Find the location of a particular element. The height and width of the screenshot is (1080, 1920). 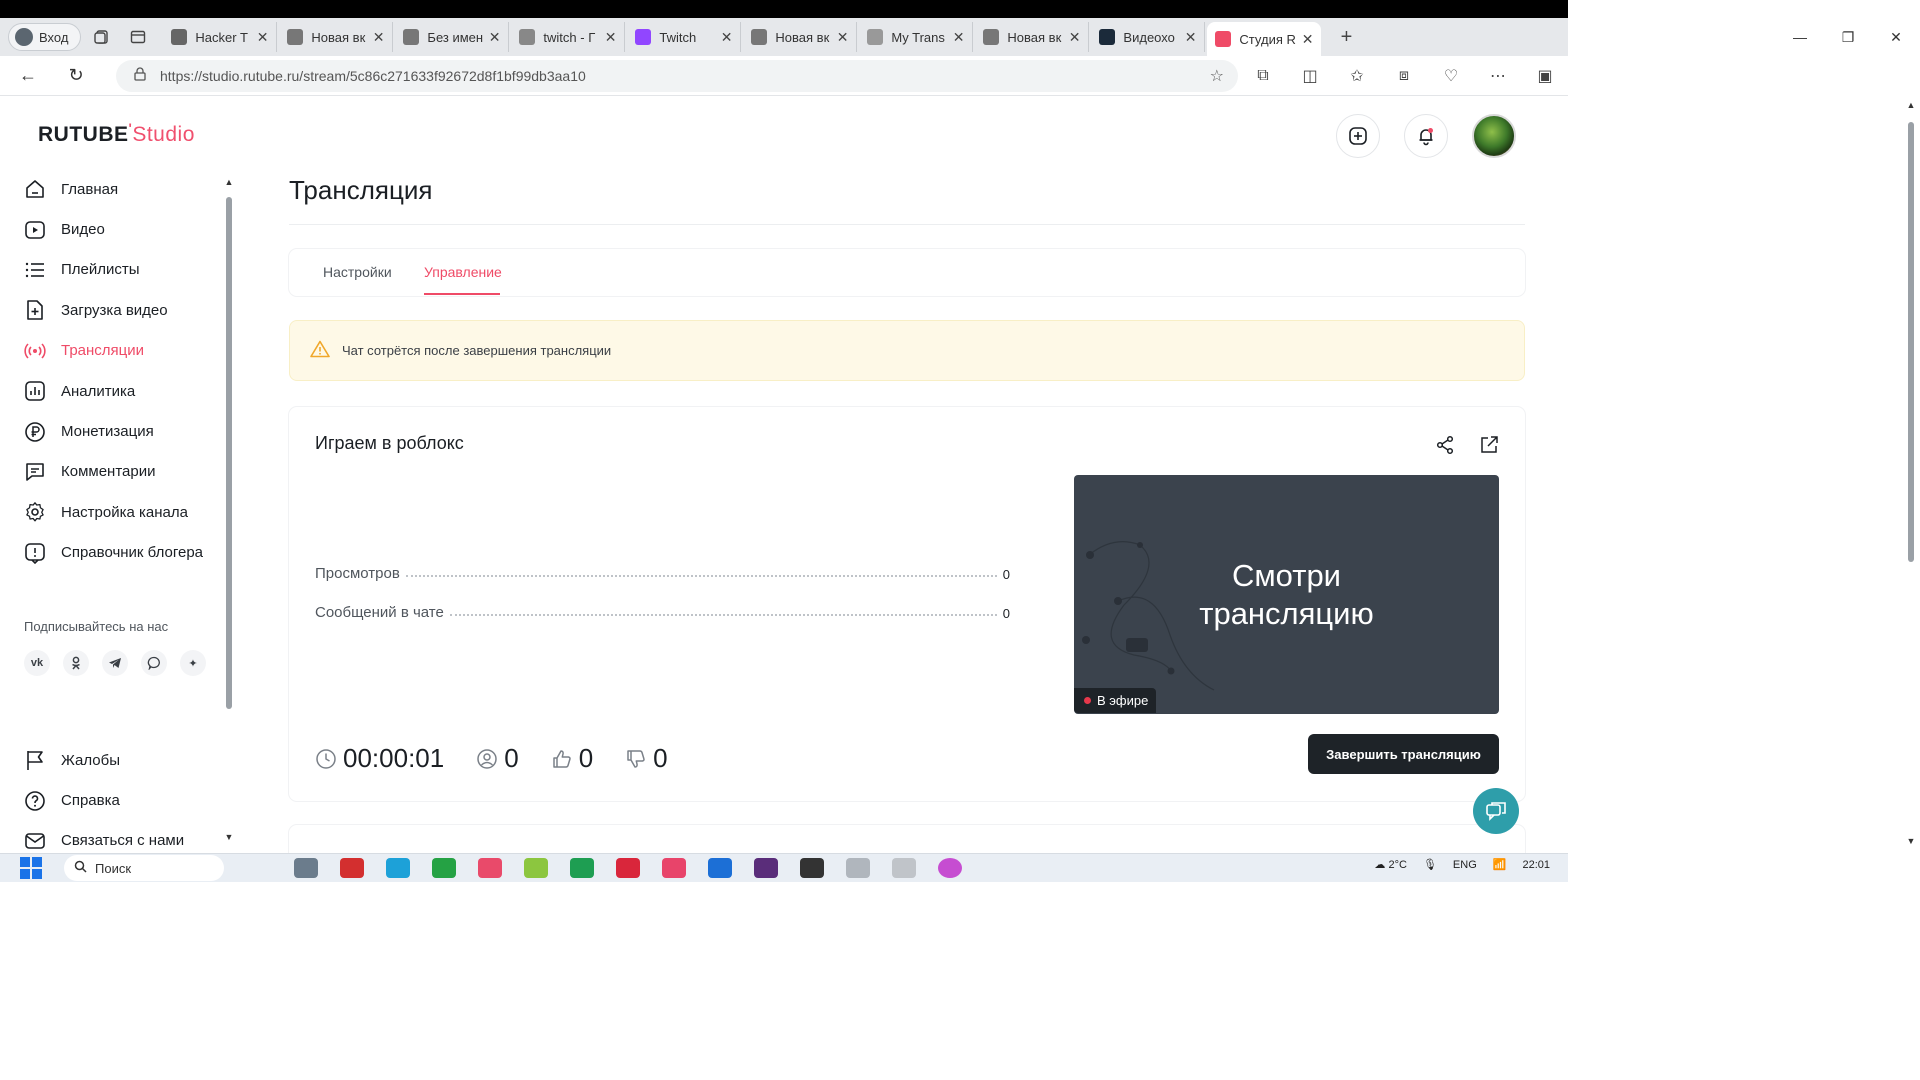

browser-tab: Без имен ✕ is located at coordinates (452, 37).